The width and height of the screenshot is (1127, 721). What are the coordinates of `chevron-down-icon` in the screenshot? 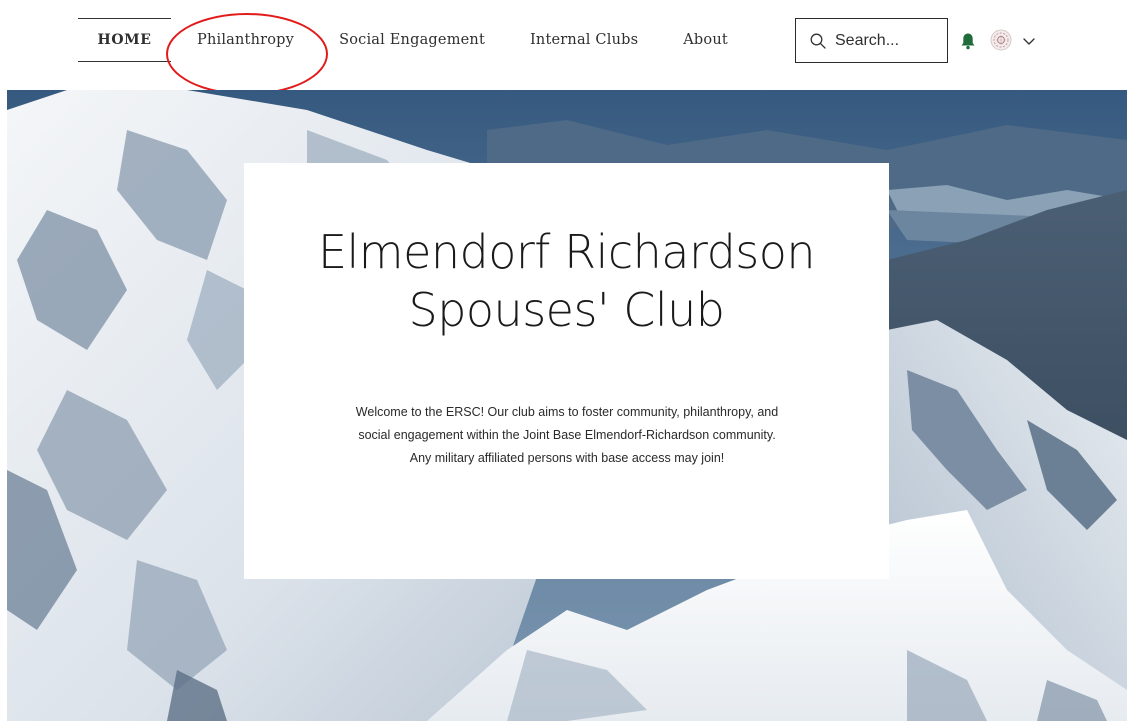 It's located at (1029, 40).